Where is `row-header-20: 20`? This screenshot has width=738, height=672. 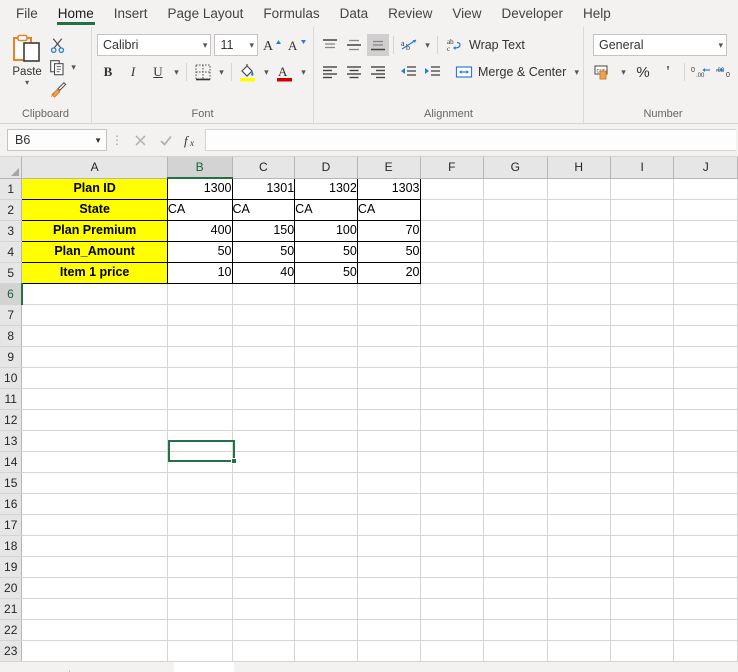
row-header-20: 20 is located at coordinates (11, 588).